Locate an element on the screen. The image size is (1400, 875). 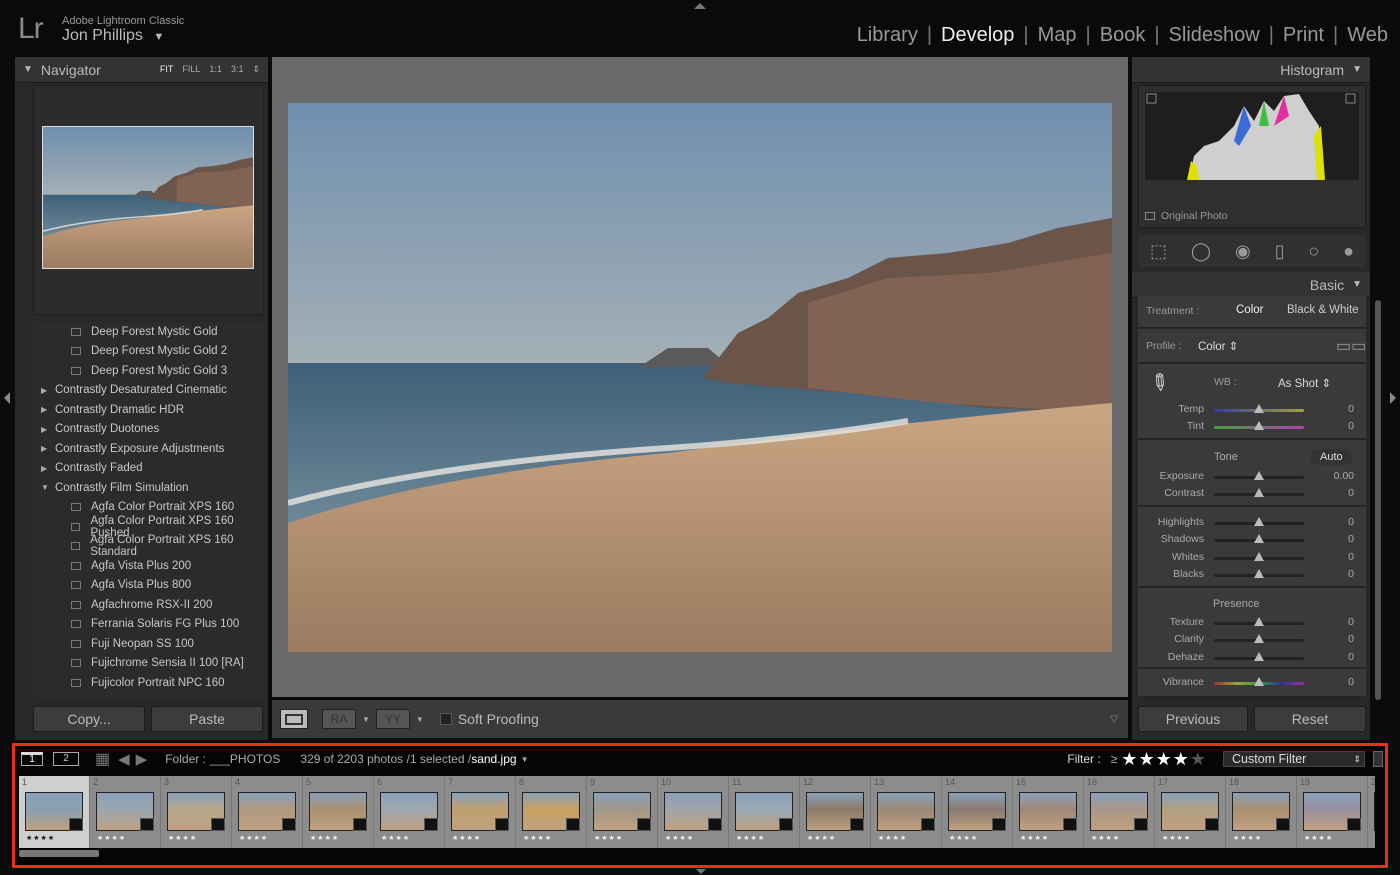
whites-slider is located at coordinates (1259, 556).